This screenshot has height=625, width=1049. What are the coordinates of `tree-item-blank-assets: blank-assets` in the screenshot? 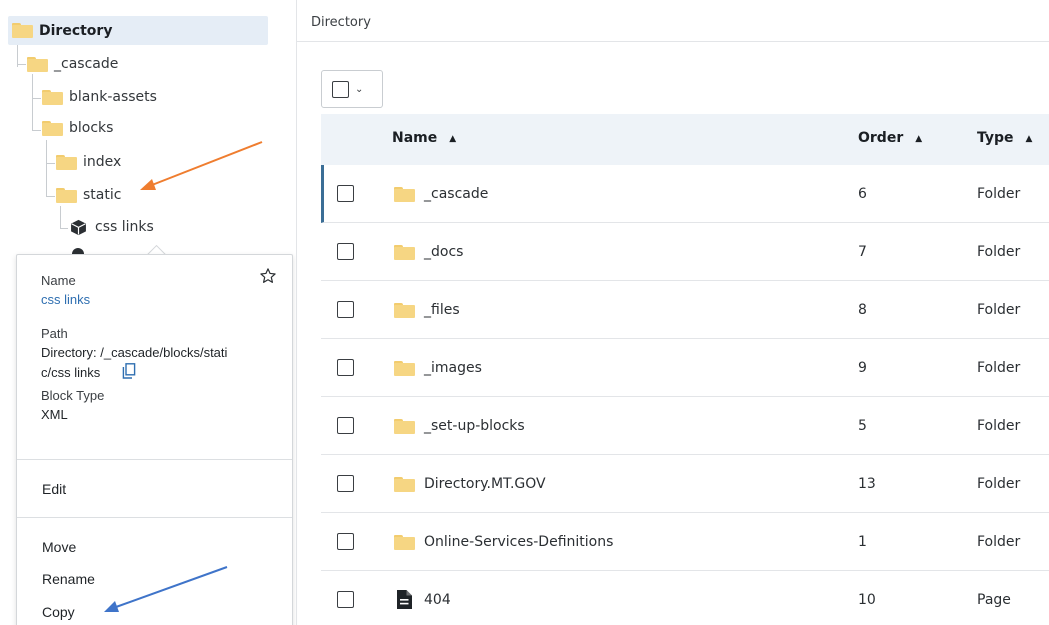 It's located at (99, 97).